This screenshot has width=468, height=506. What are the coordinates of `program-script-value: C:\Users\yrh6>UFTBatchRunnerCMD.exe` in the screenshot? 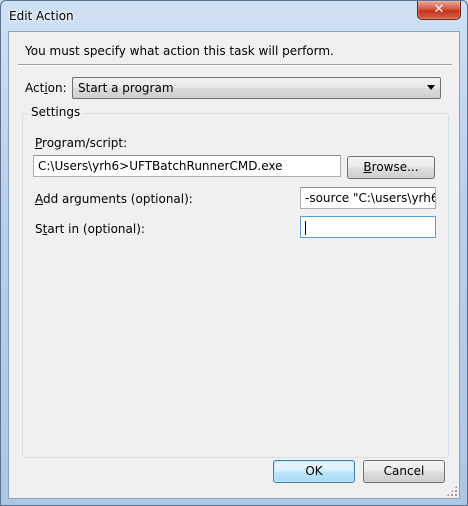 It's located at (160, 166).